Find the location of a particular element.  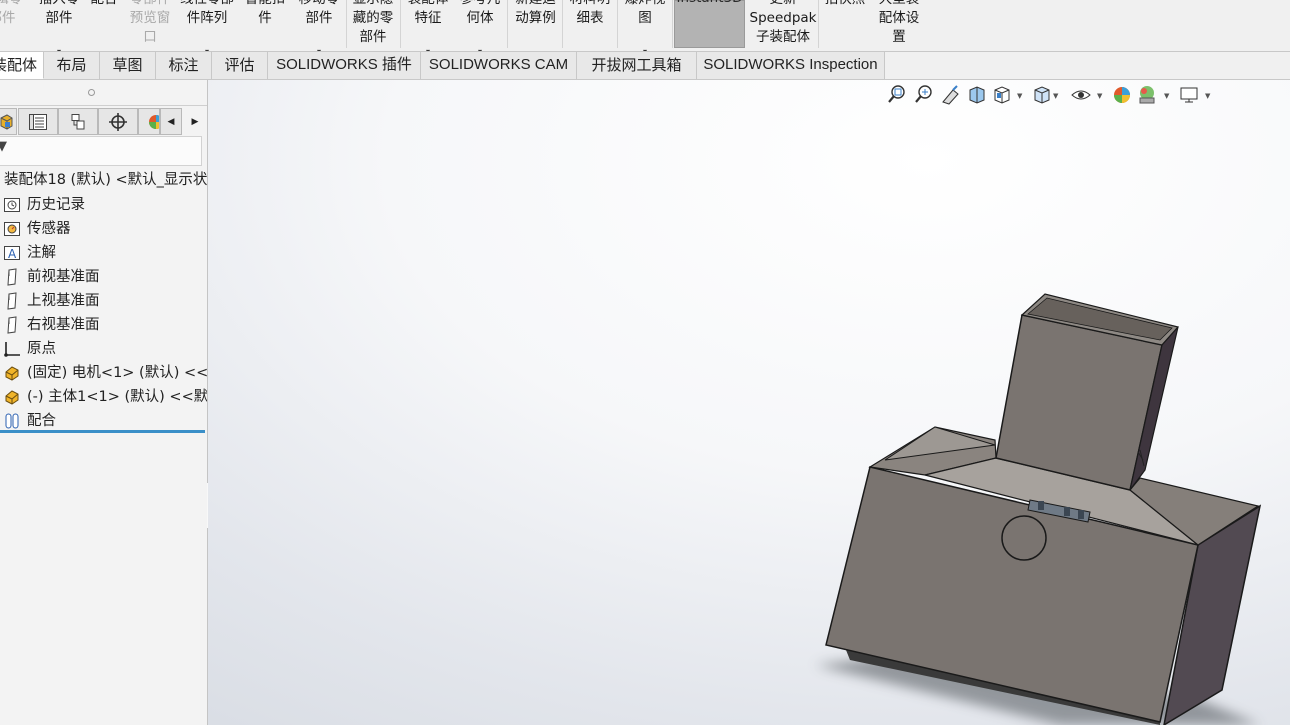

tab-2: 草图 is located at coordinates (128, 65).